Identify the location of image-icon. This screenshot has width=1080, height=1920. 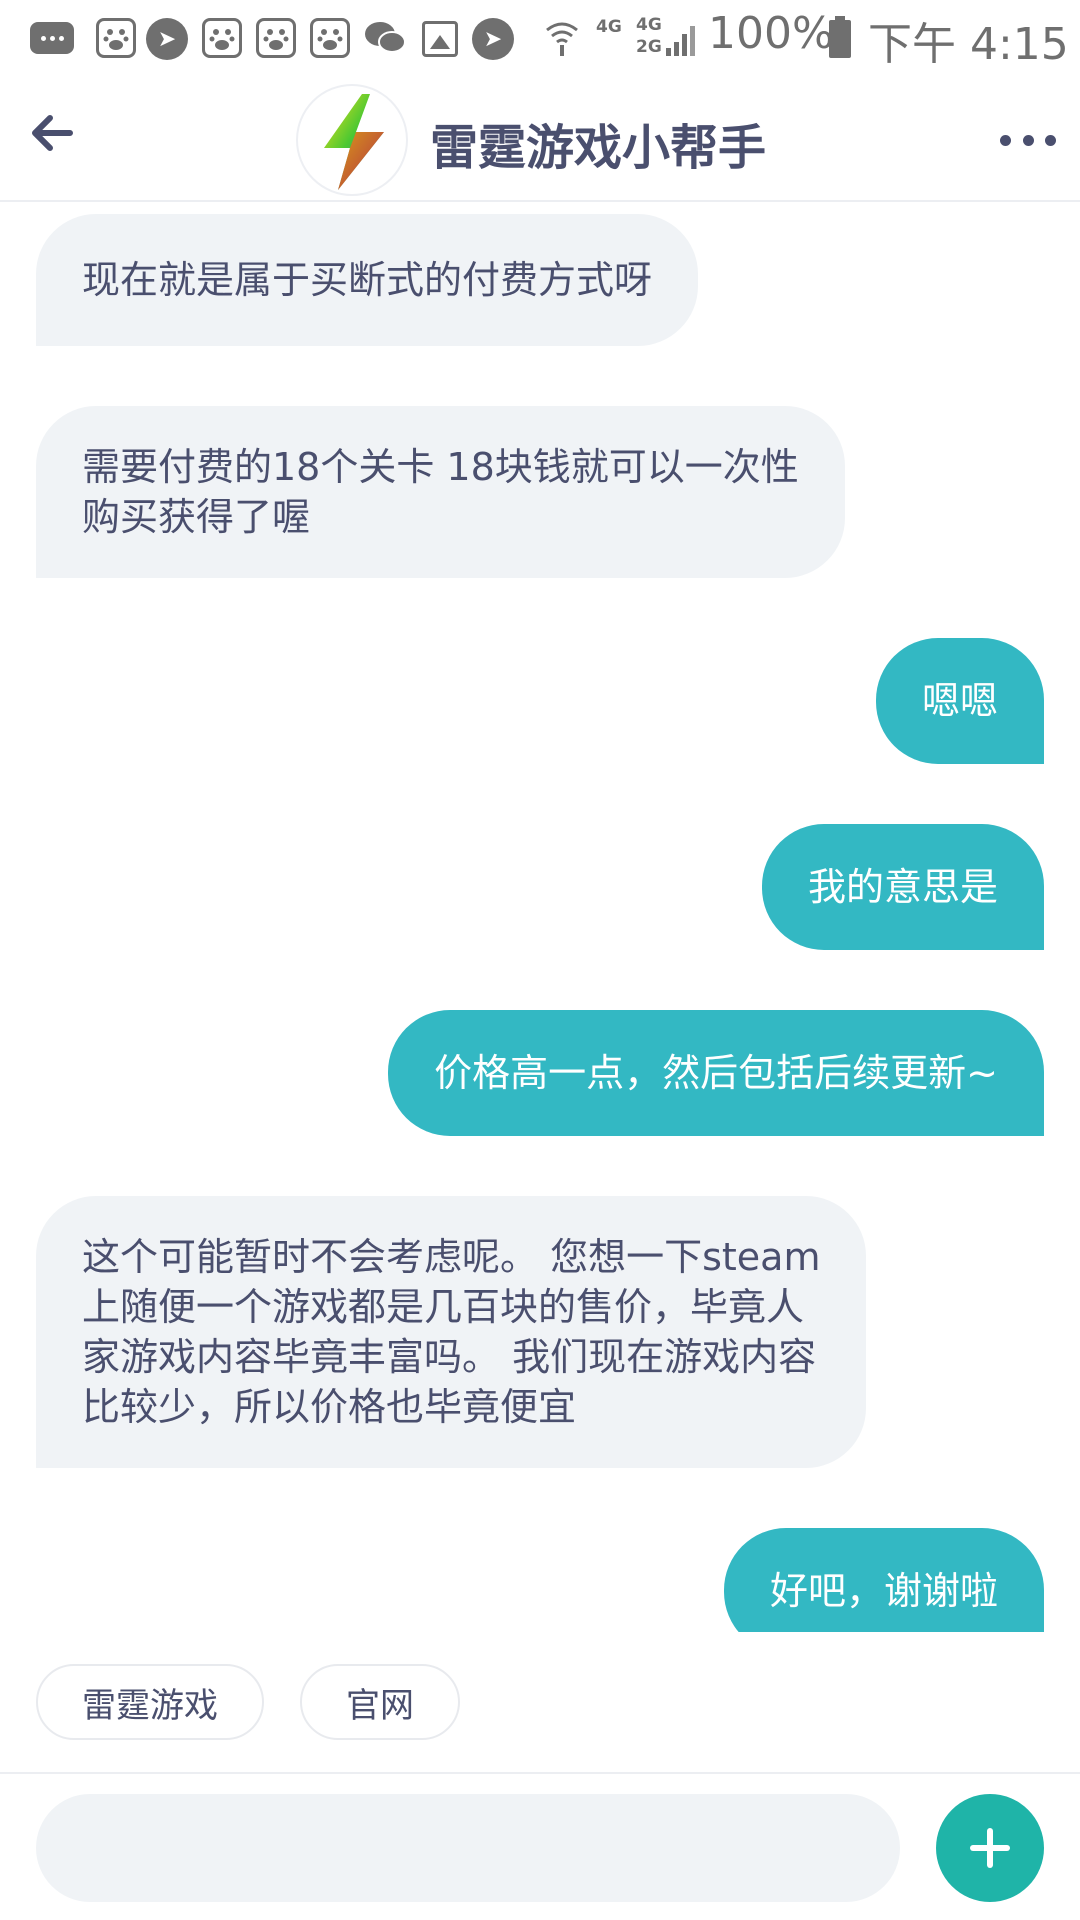
(440, 39).